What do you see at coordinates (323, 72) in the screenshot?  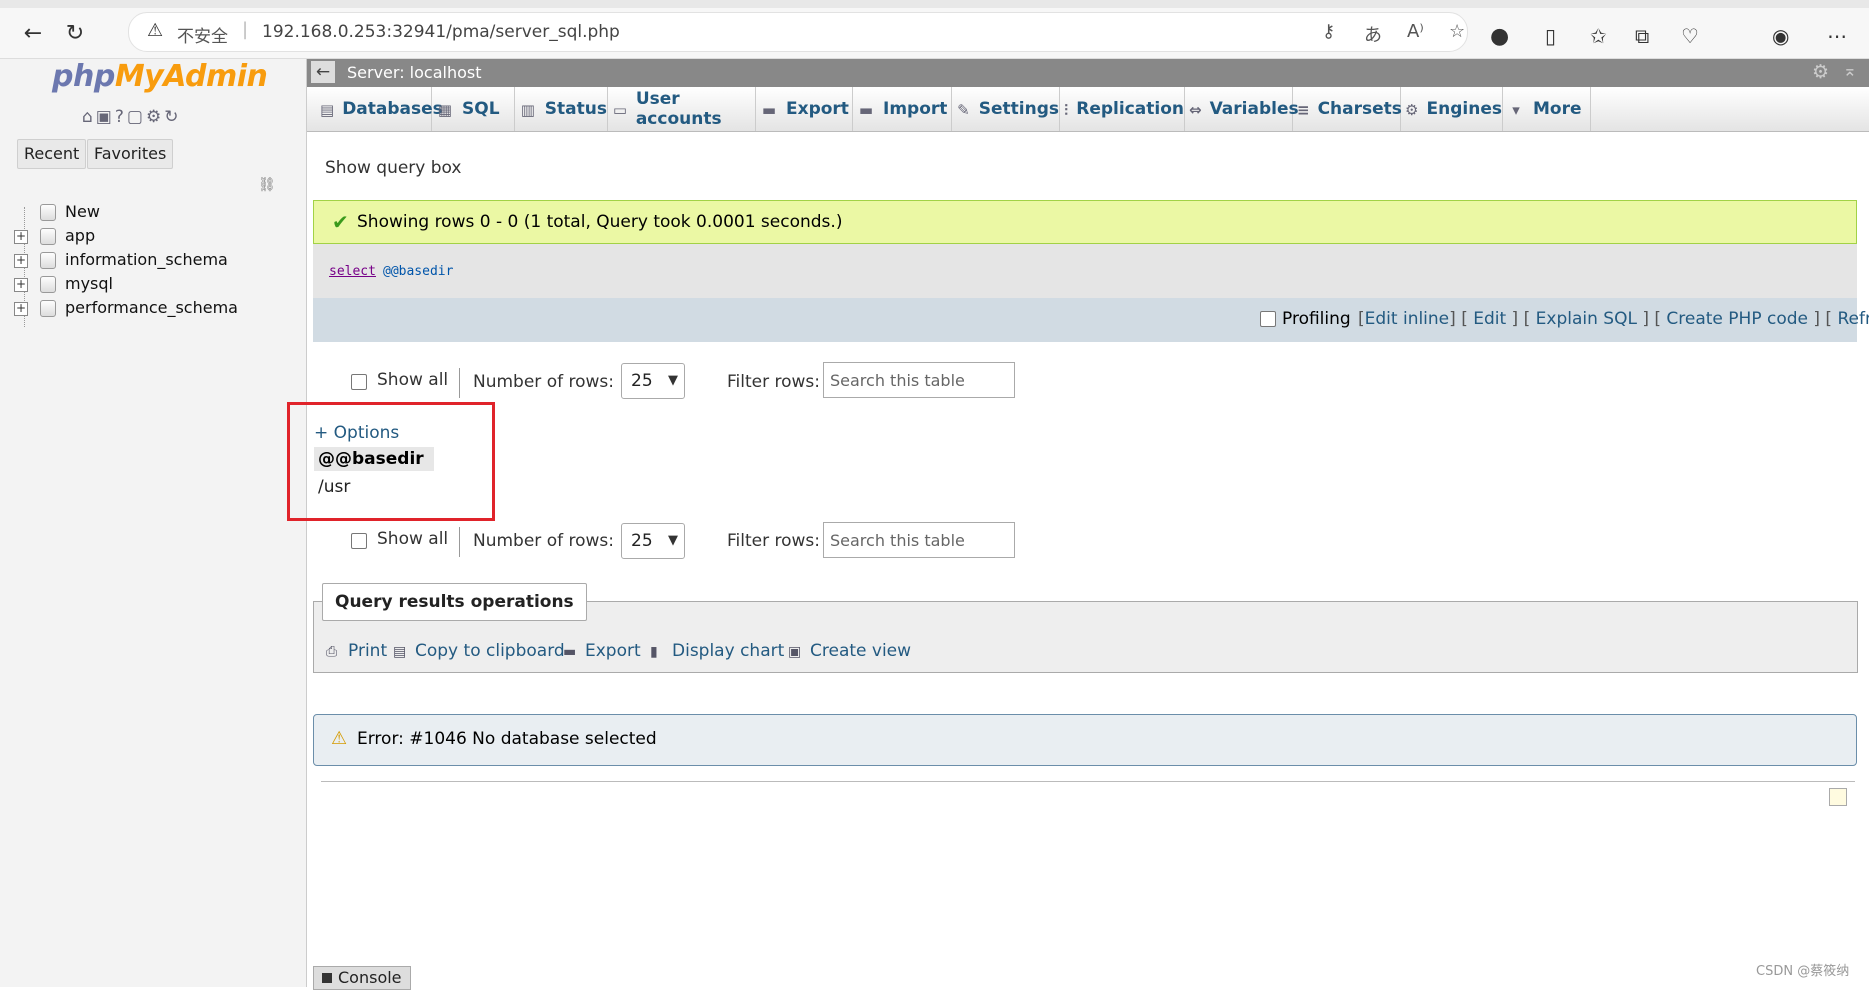 I see `collapse-sidebar-arrow-icon: ←` at bounding box center [323, 72].